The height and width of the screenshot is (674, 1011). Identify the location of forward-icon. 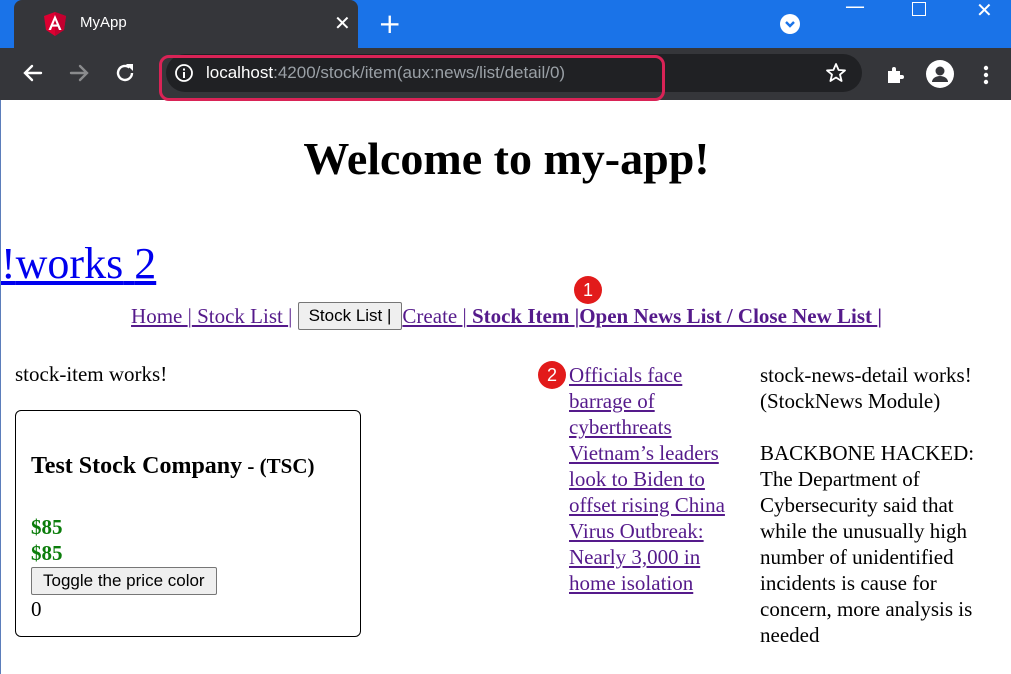
(79, 73).